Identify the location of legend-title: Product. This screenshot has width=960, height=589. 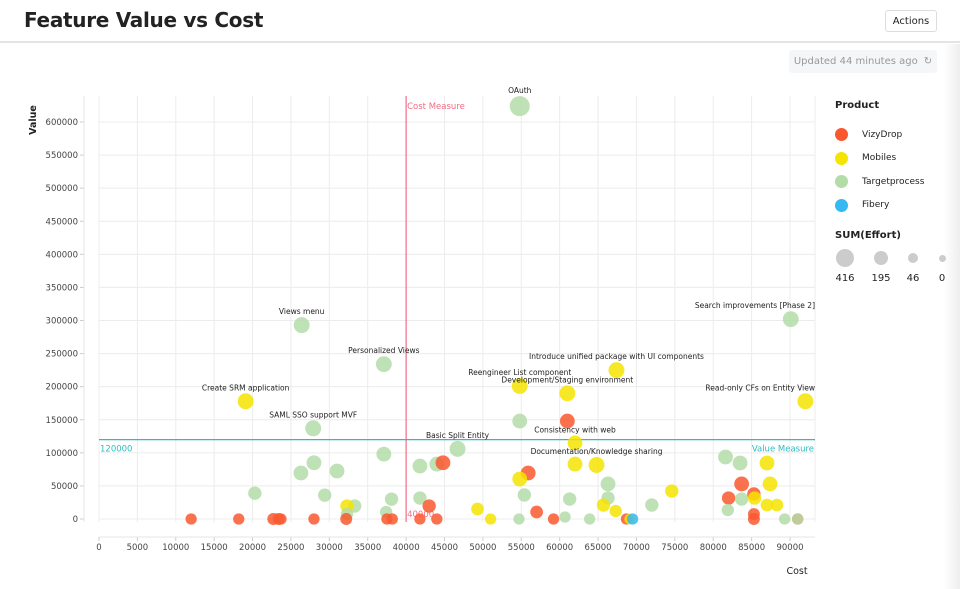
(857, 105).